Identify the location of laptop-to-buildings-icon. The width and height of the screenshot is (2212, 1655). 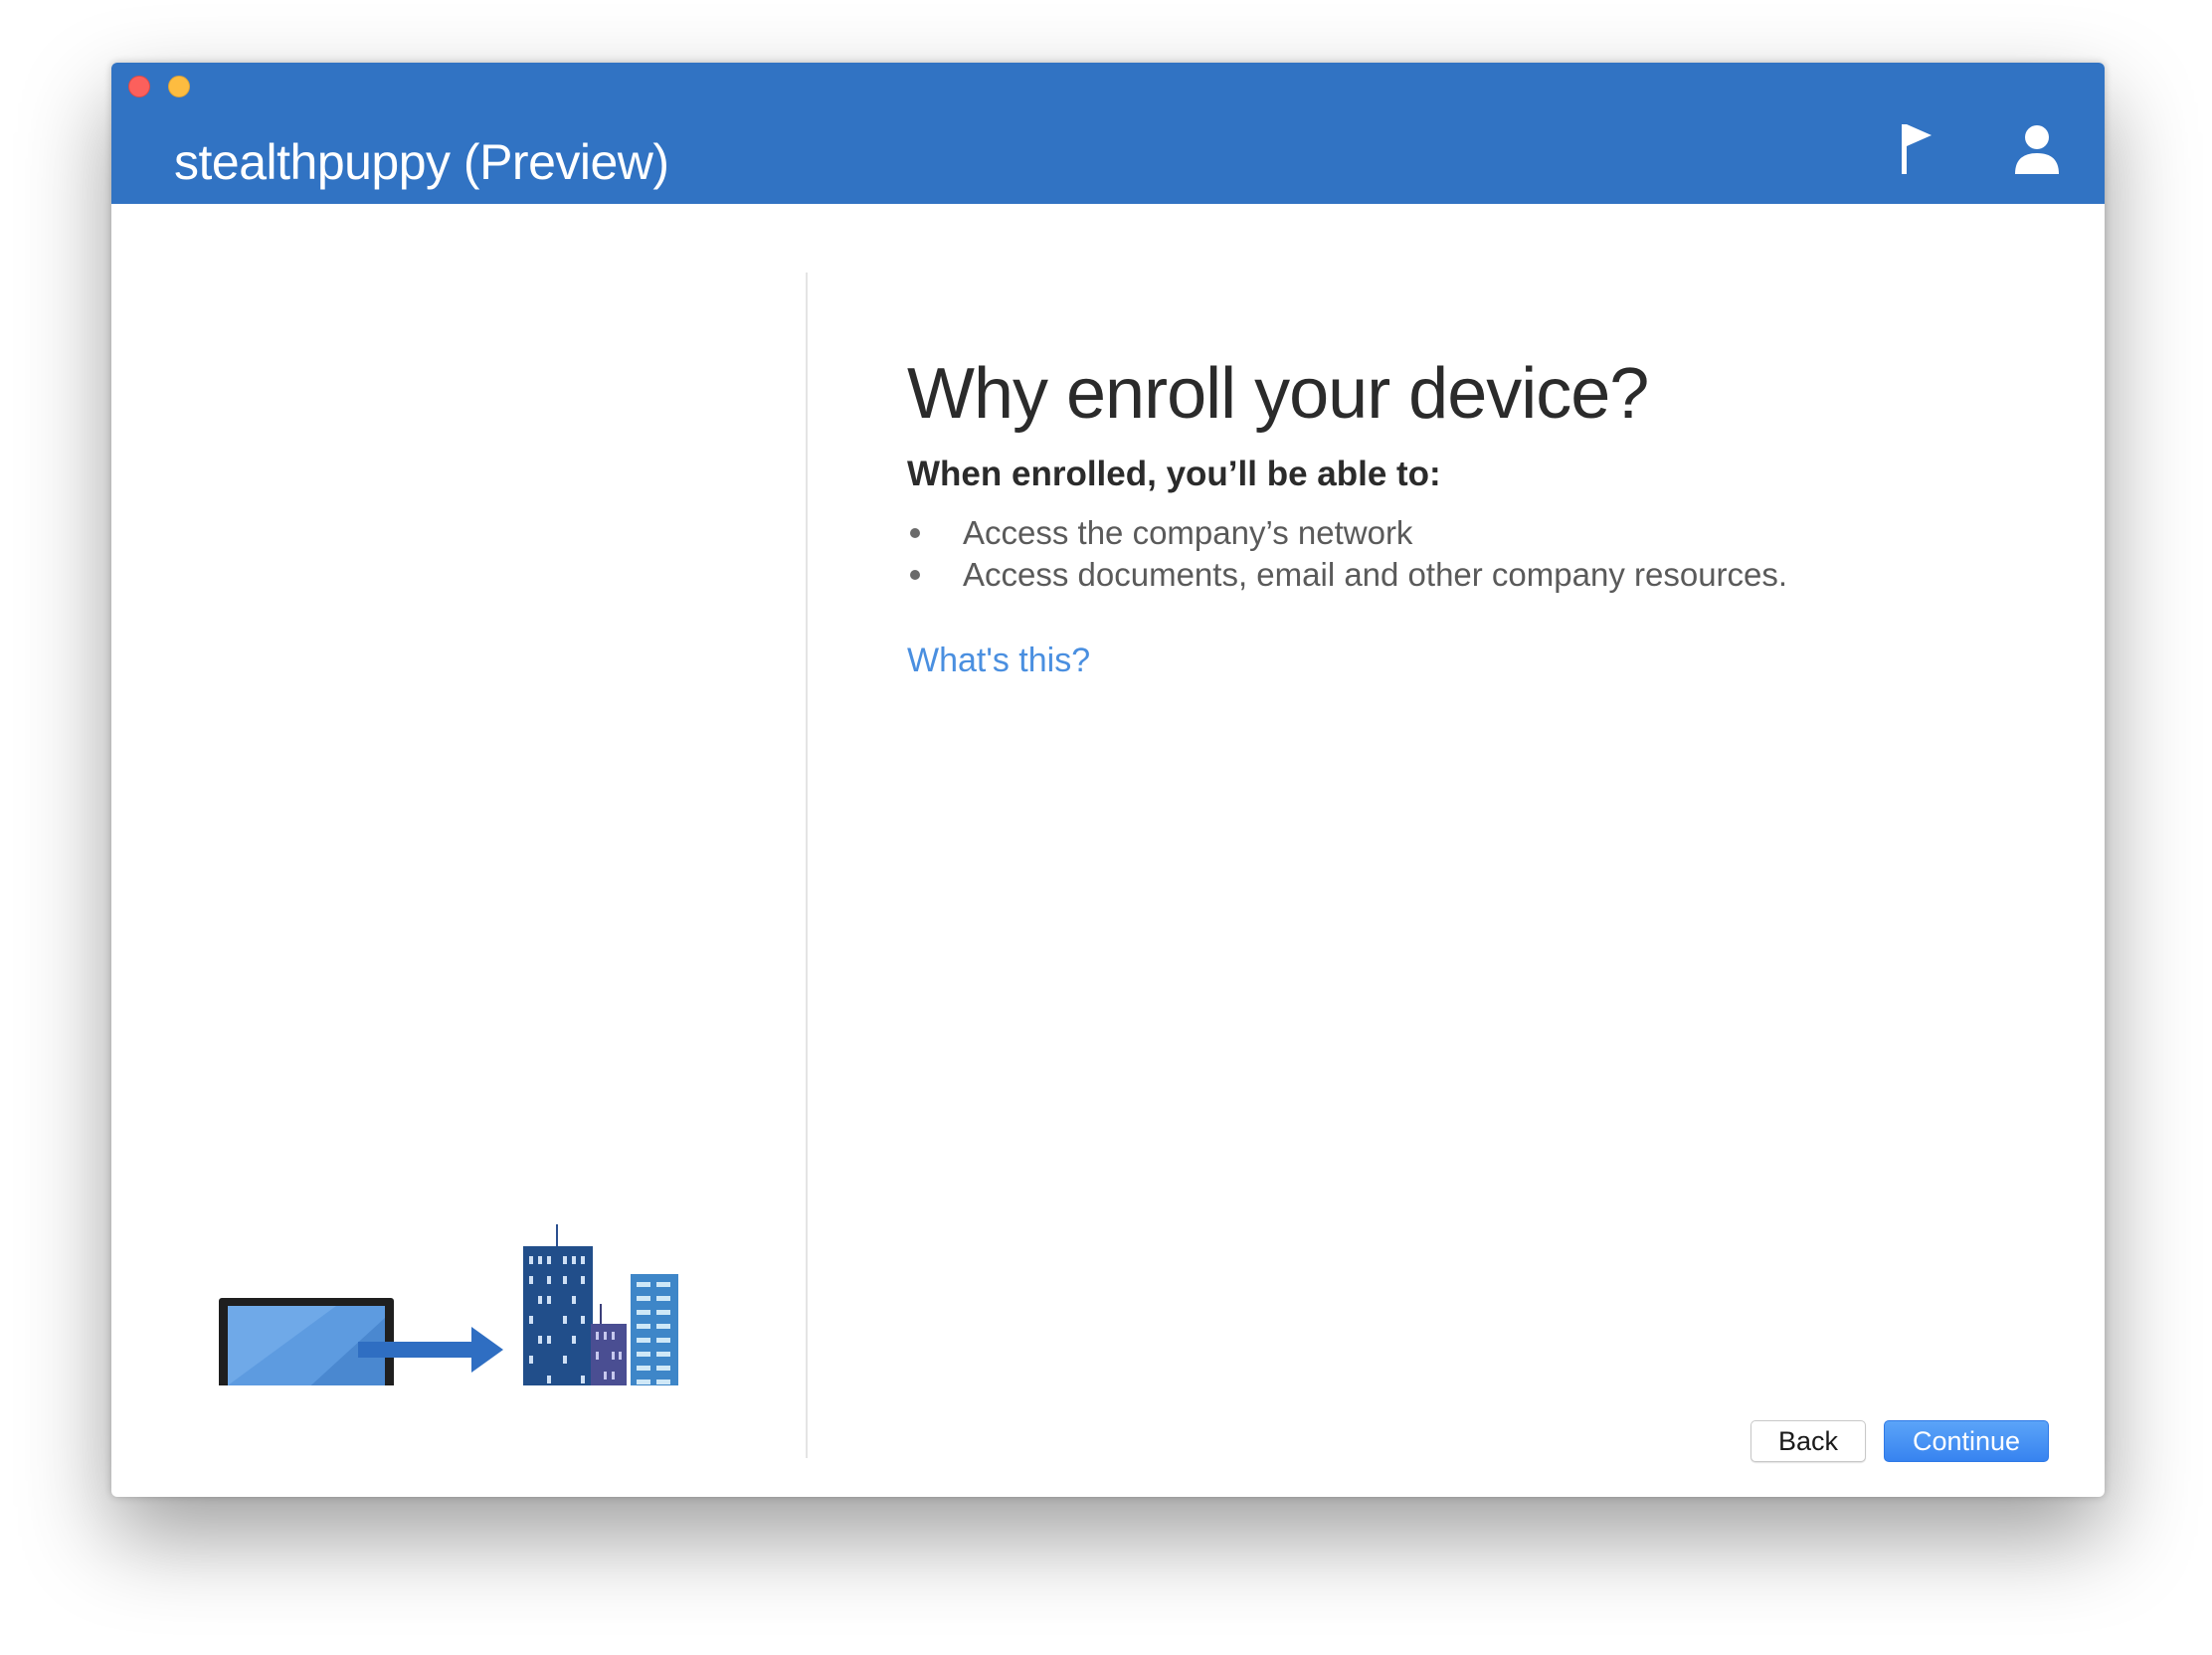
(442, 1323).